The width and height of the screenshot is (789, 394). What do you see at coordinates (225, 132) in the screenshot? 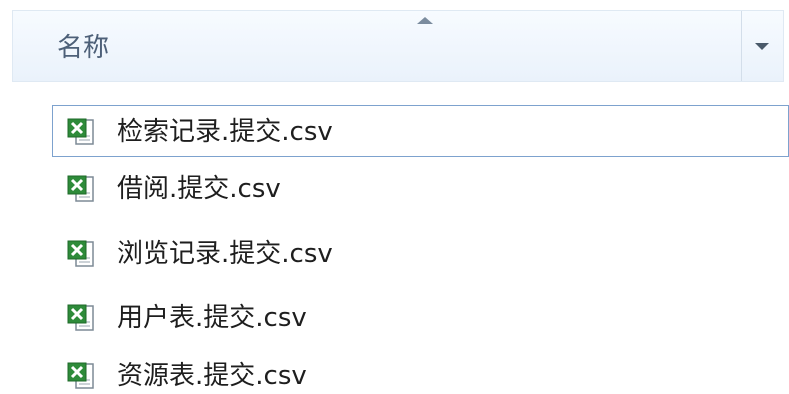
I see `file-name: 检索记录.提交.csv` at bounding box center [225, 132].